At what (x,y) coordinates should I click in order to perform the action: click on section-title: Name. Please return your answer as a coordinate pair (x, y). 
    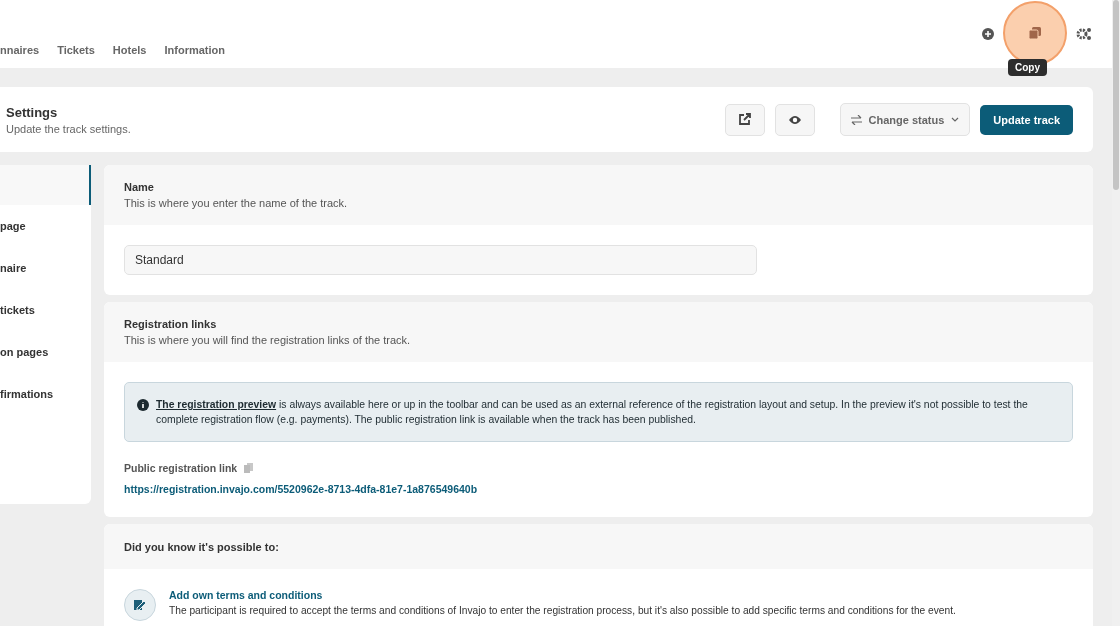
    Looking at the image, I should click on (139, 187).